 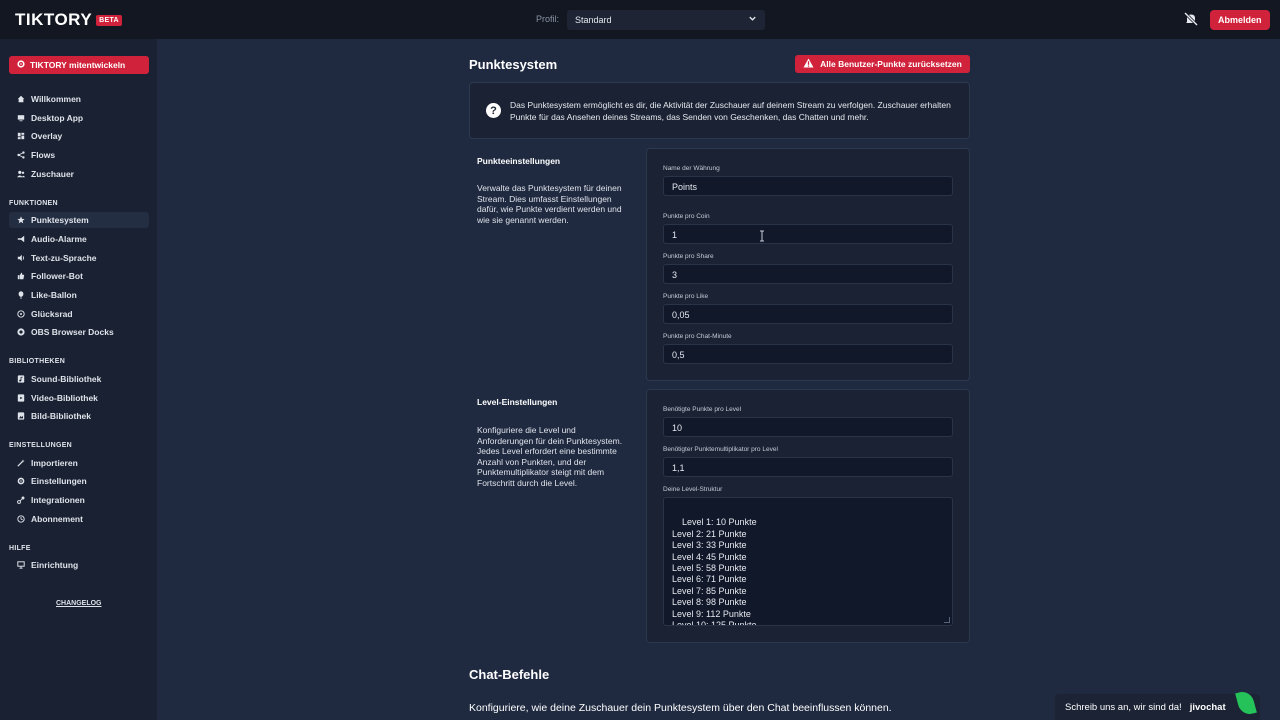 What do you see at coordinates (808, 467) in the screenshot?
I see `level-multiplier-input: 1,1` at bounding box center [808, 467].